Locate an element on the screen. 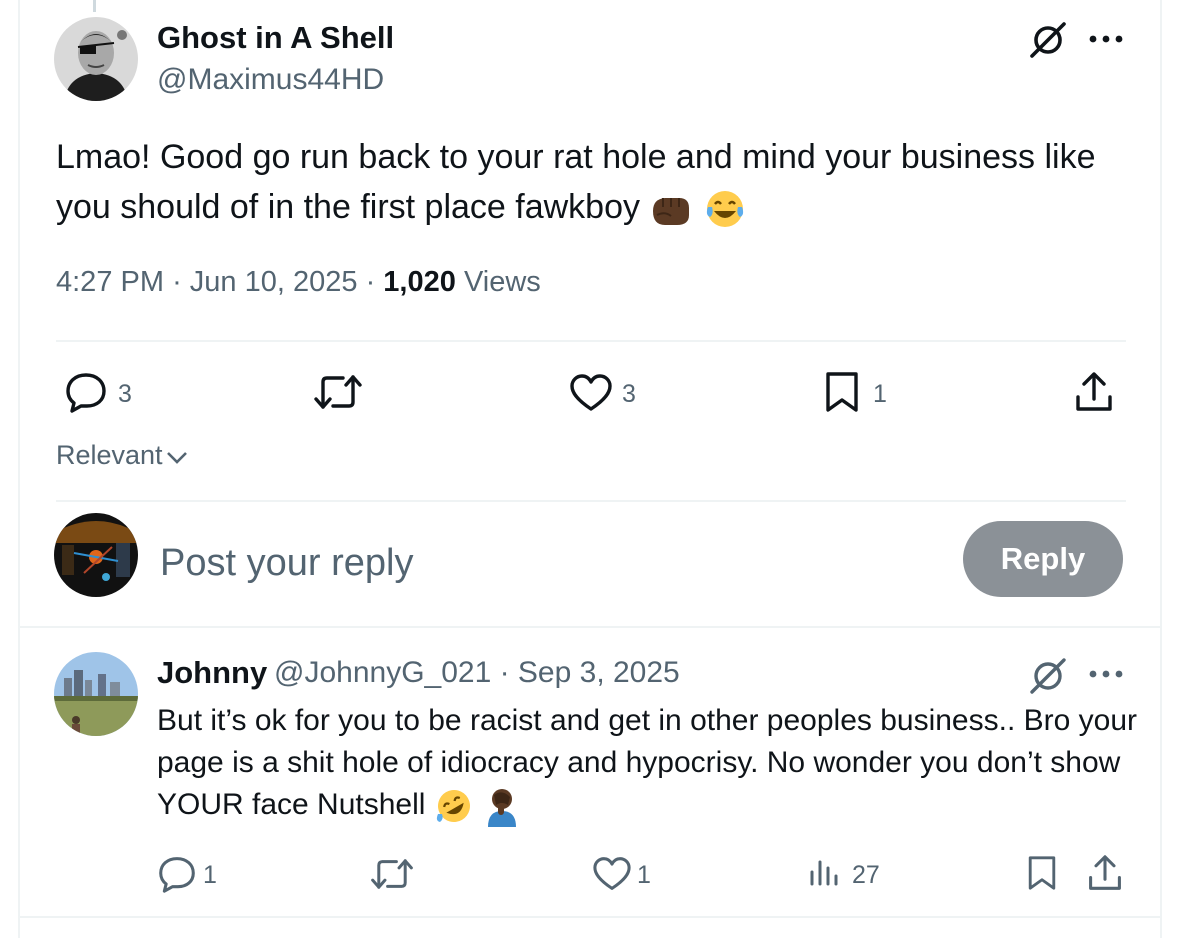 This screenshot has width=1200, height=938. bookmark-count: 1 is located at coordinates (880, 394).